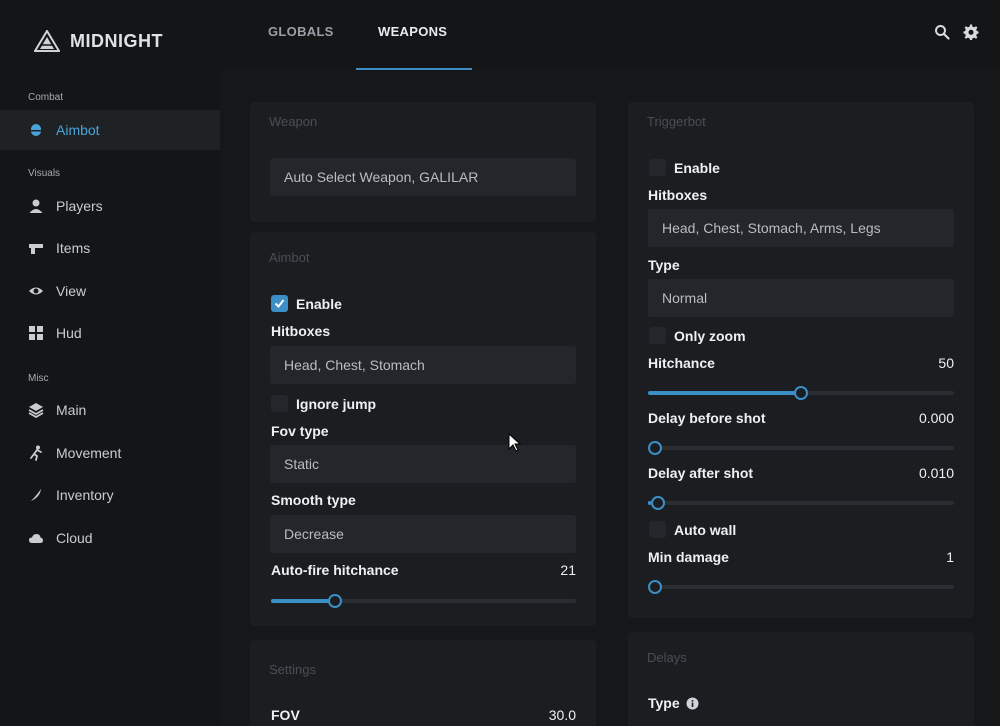 This screenshot has height=726, width=1000. What do you see at coordinates (946, 363) in the screenshot?
I see `hitchance-value: 50` at bounding box center [946, 363].